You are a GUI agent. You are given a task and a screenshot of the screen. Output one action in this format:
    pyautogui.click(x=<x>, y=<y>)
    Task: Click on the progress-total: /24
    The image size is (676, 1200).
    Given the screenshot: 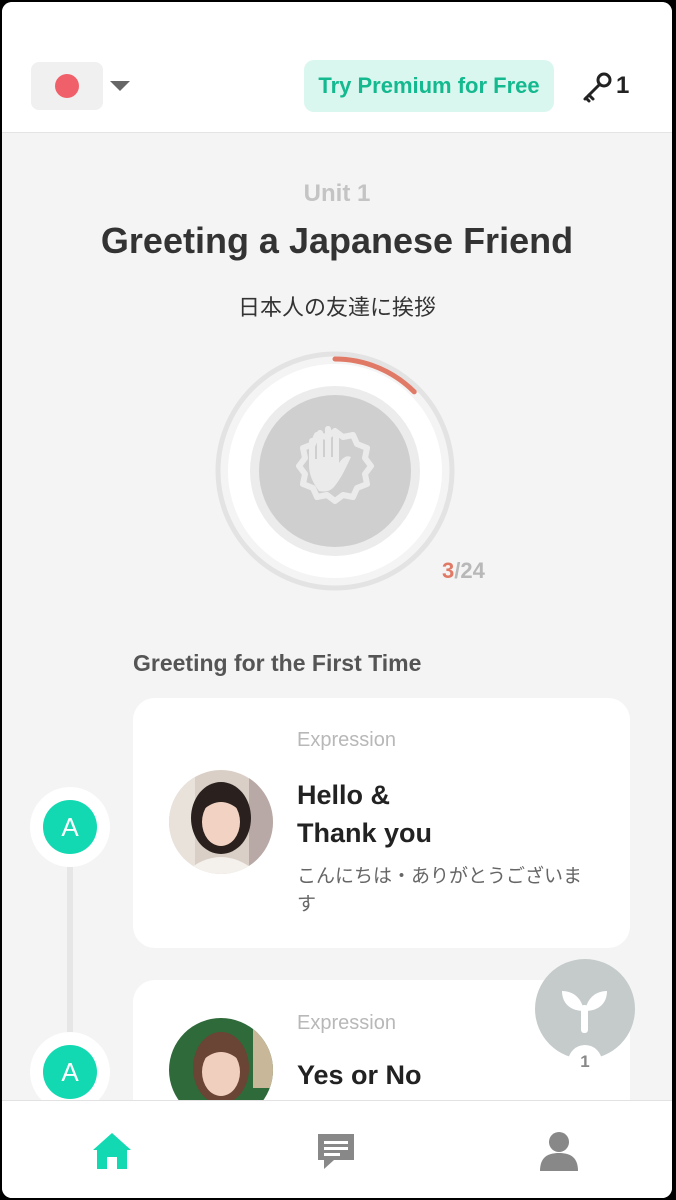 What is the action you would take?
    pyautogui.click(x=469, y=570)
    